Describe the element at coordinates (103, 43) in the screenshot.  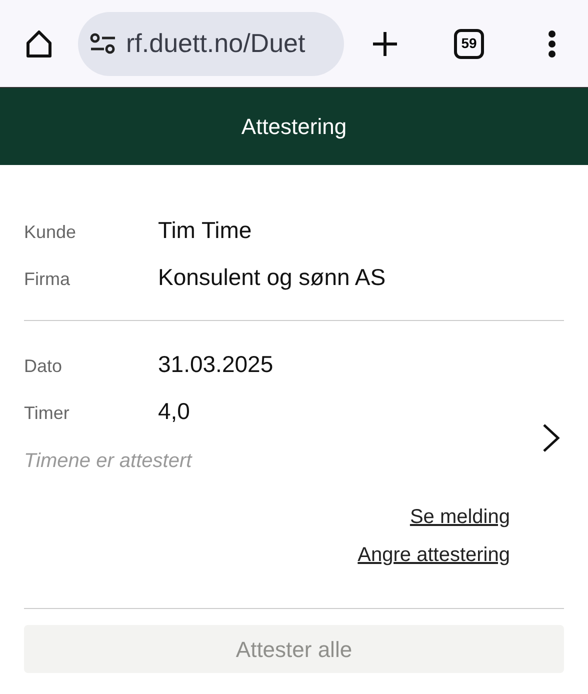
I see `tune-icon` at that location.